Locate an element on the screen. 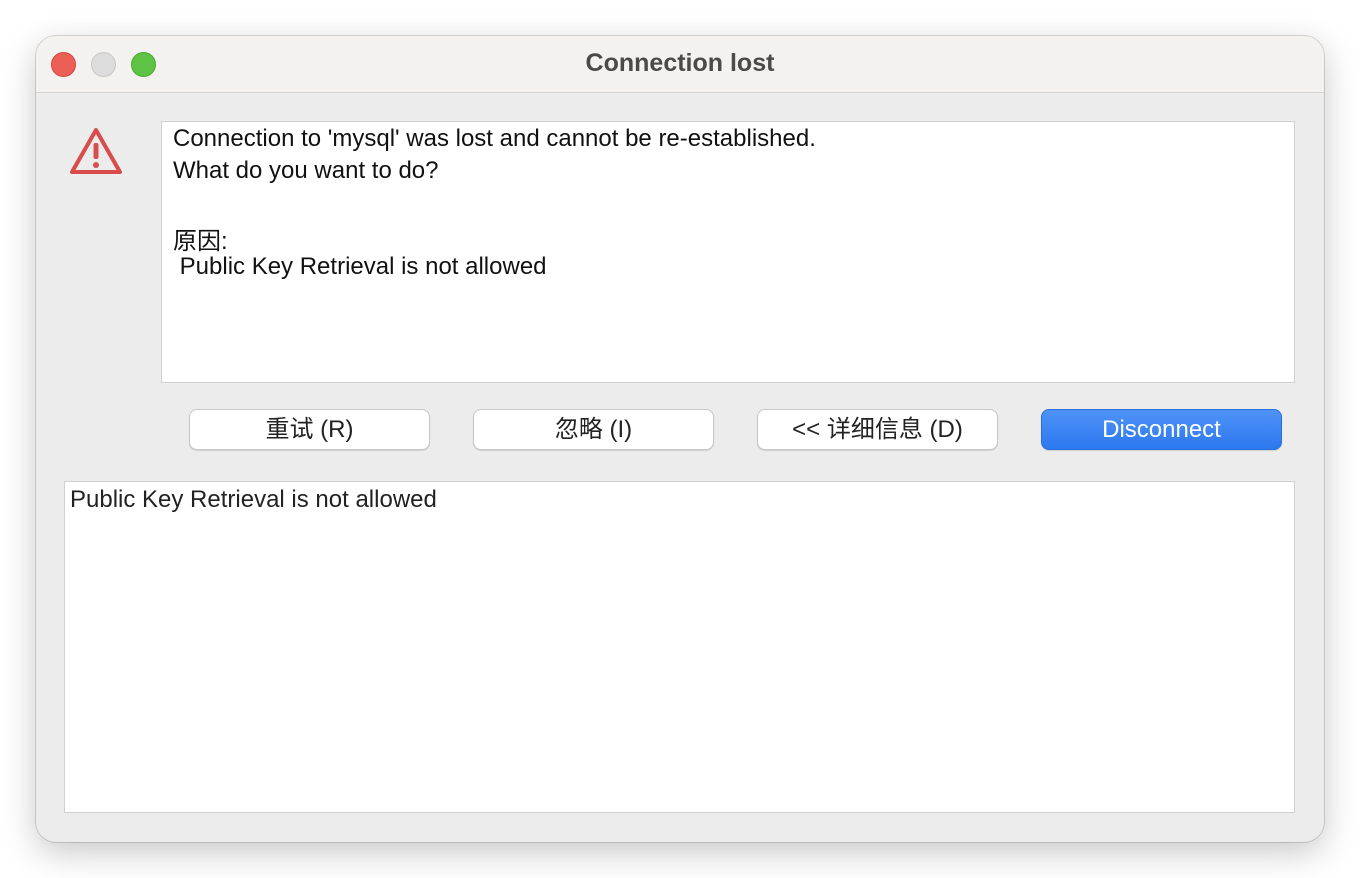 The height and width of the screenshot is (878, 1360). message-line-2: What do you want to do? is located at coordinates (306, 170).